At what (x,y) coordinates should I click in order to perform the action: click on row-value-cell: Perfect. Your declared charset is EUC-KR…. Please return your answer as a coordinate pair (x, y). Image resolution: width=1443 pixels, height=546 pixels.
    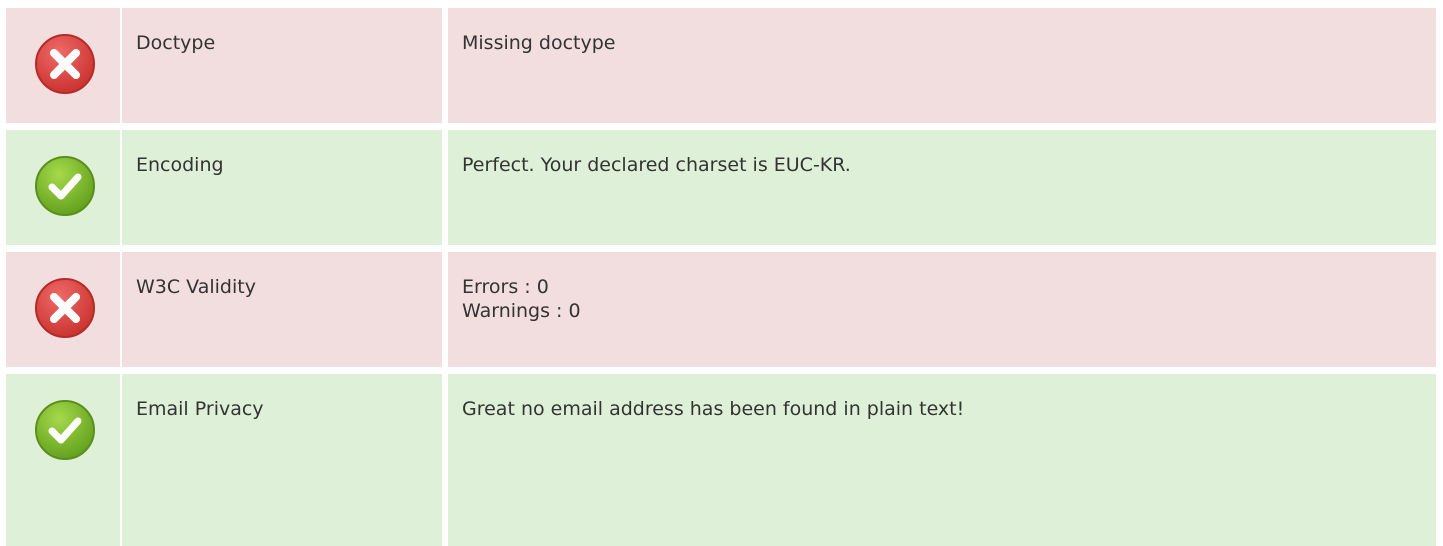
    Looking at the image, I should click on (942, 187).